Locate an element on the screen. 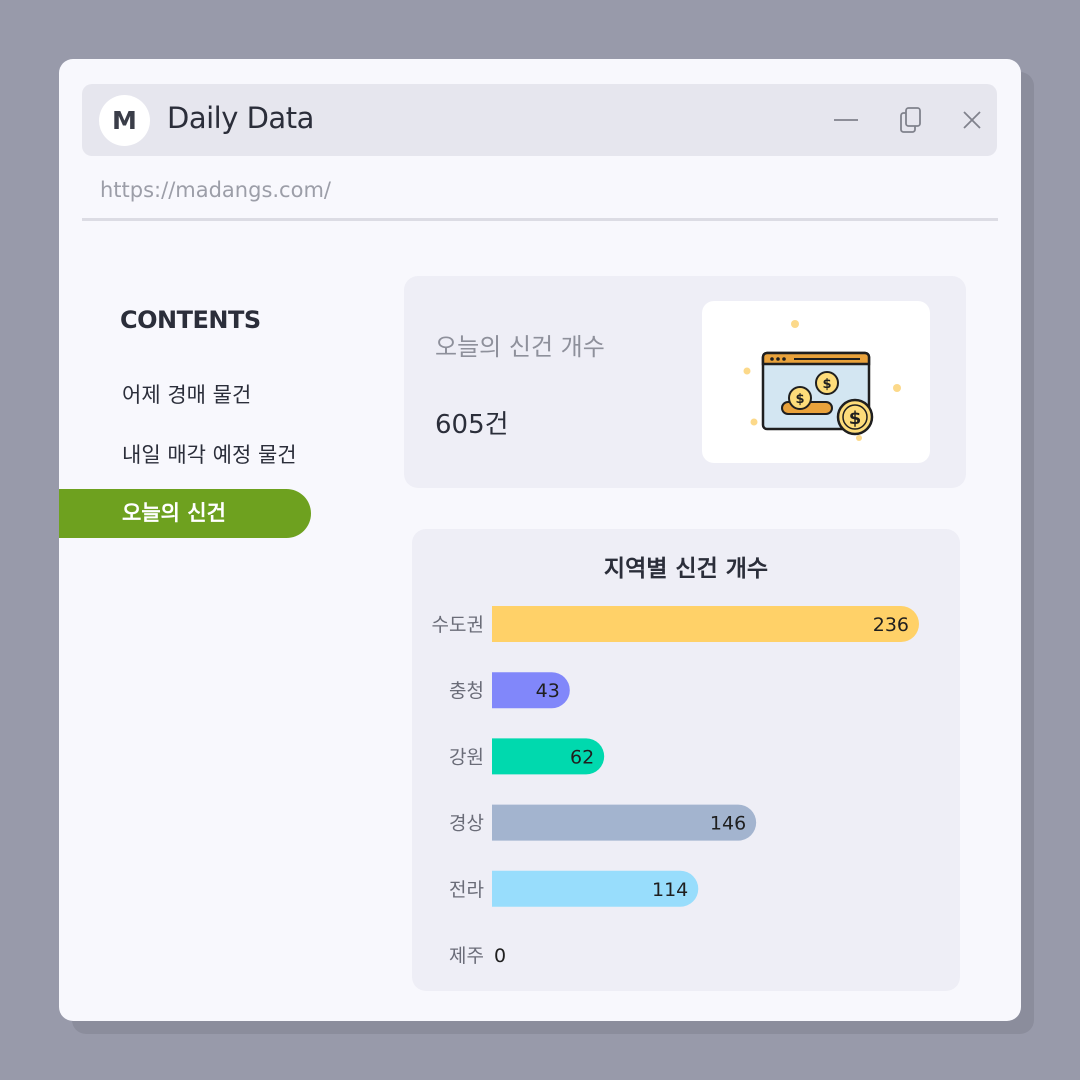 The height and width of the screenshot is (1080, 1080). sidebar-heading: CONTENTS is located at coordinates (190, 320).